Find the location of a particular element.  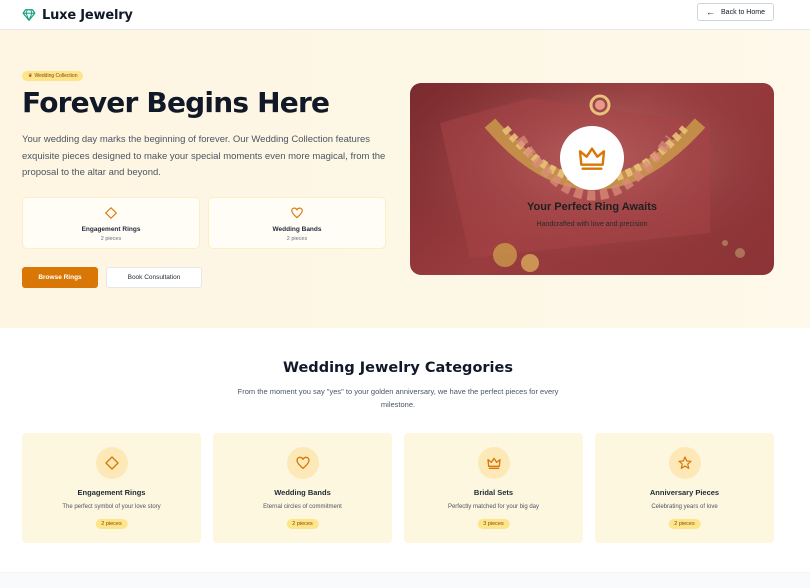

category-name: Bridal Sets is located at coordinates (493, 492).